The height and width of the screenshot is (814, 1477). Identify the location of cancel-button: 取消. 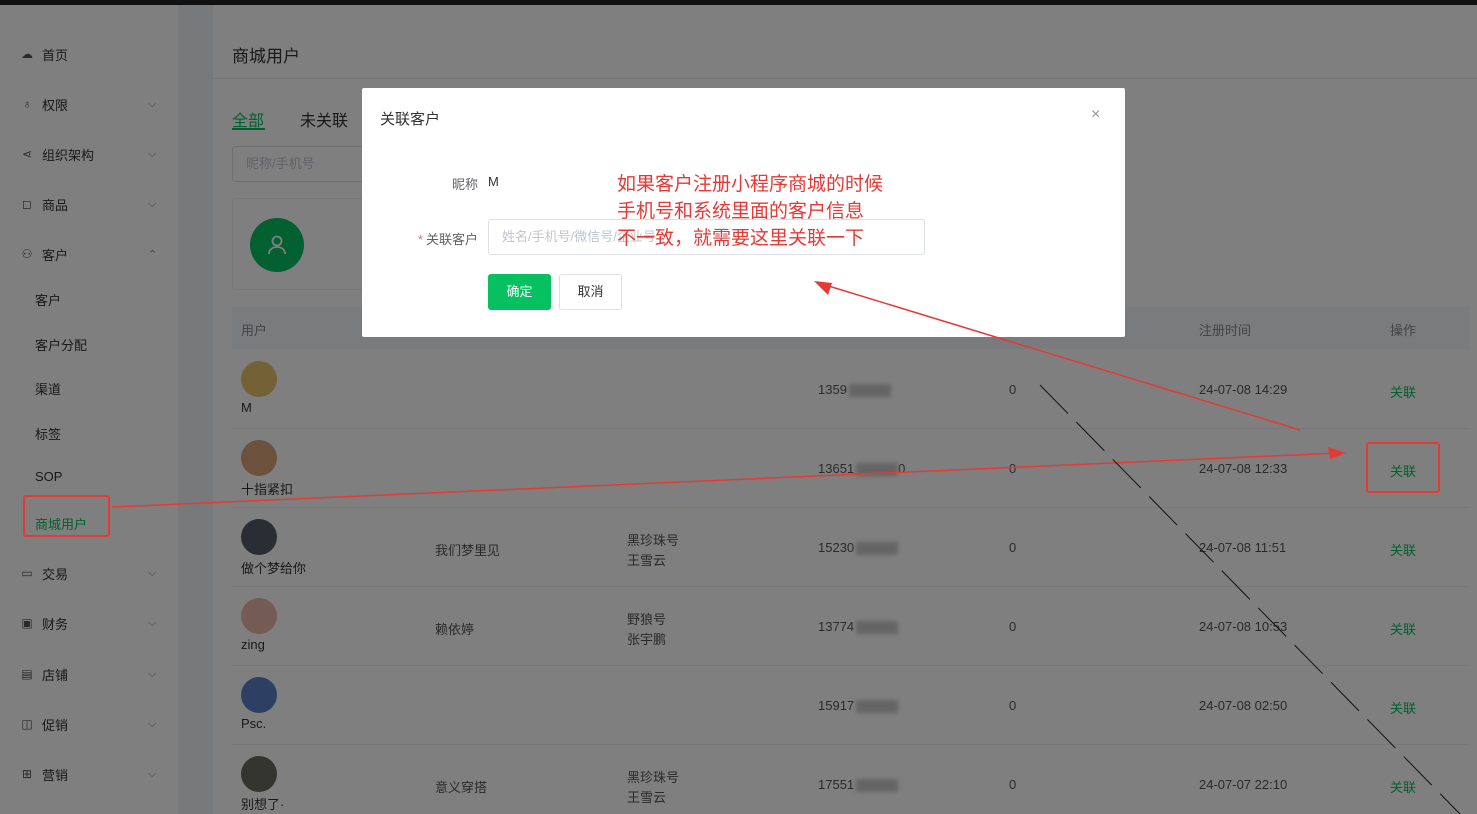
(590, 292).